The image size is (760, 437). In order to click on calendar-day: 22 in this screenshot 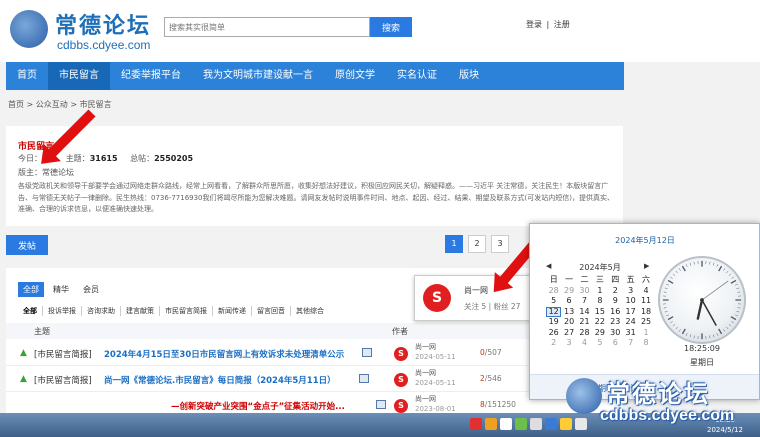, I will do `click(599, 322)`.